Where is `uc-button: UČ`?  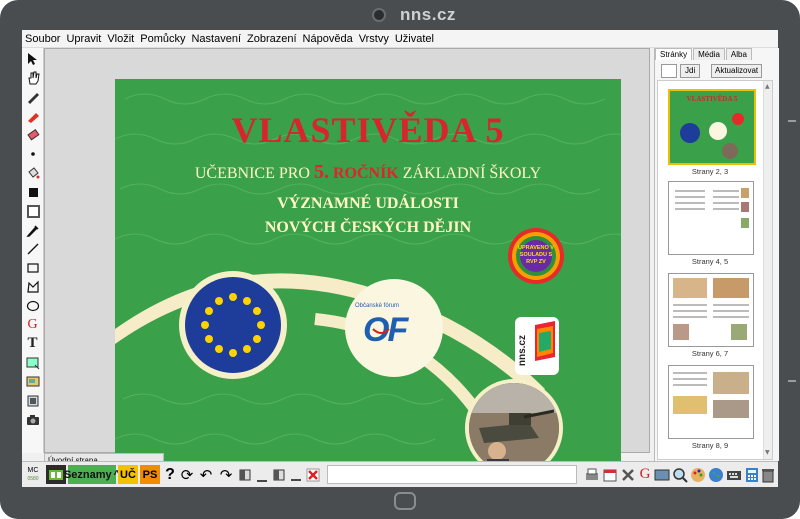 uc-button: UČ is located at coordinates (128, 474).